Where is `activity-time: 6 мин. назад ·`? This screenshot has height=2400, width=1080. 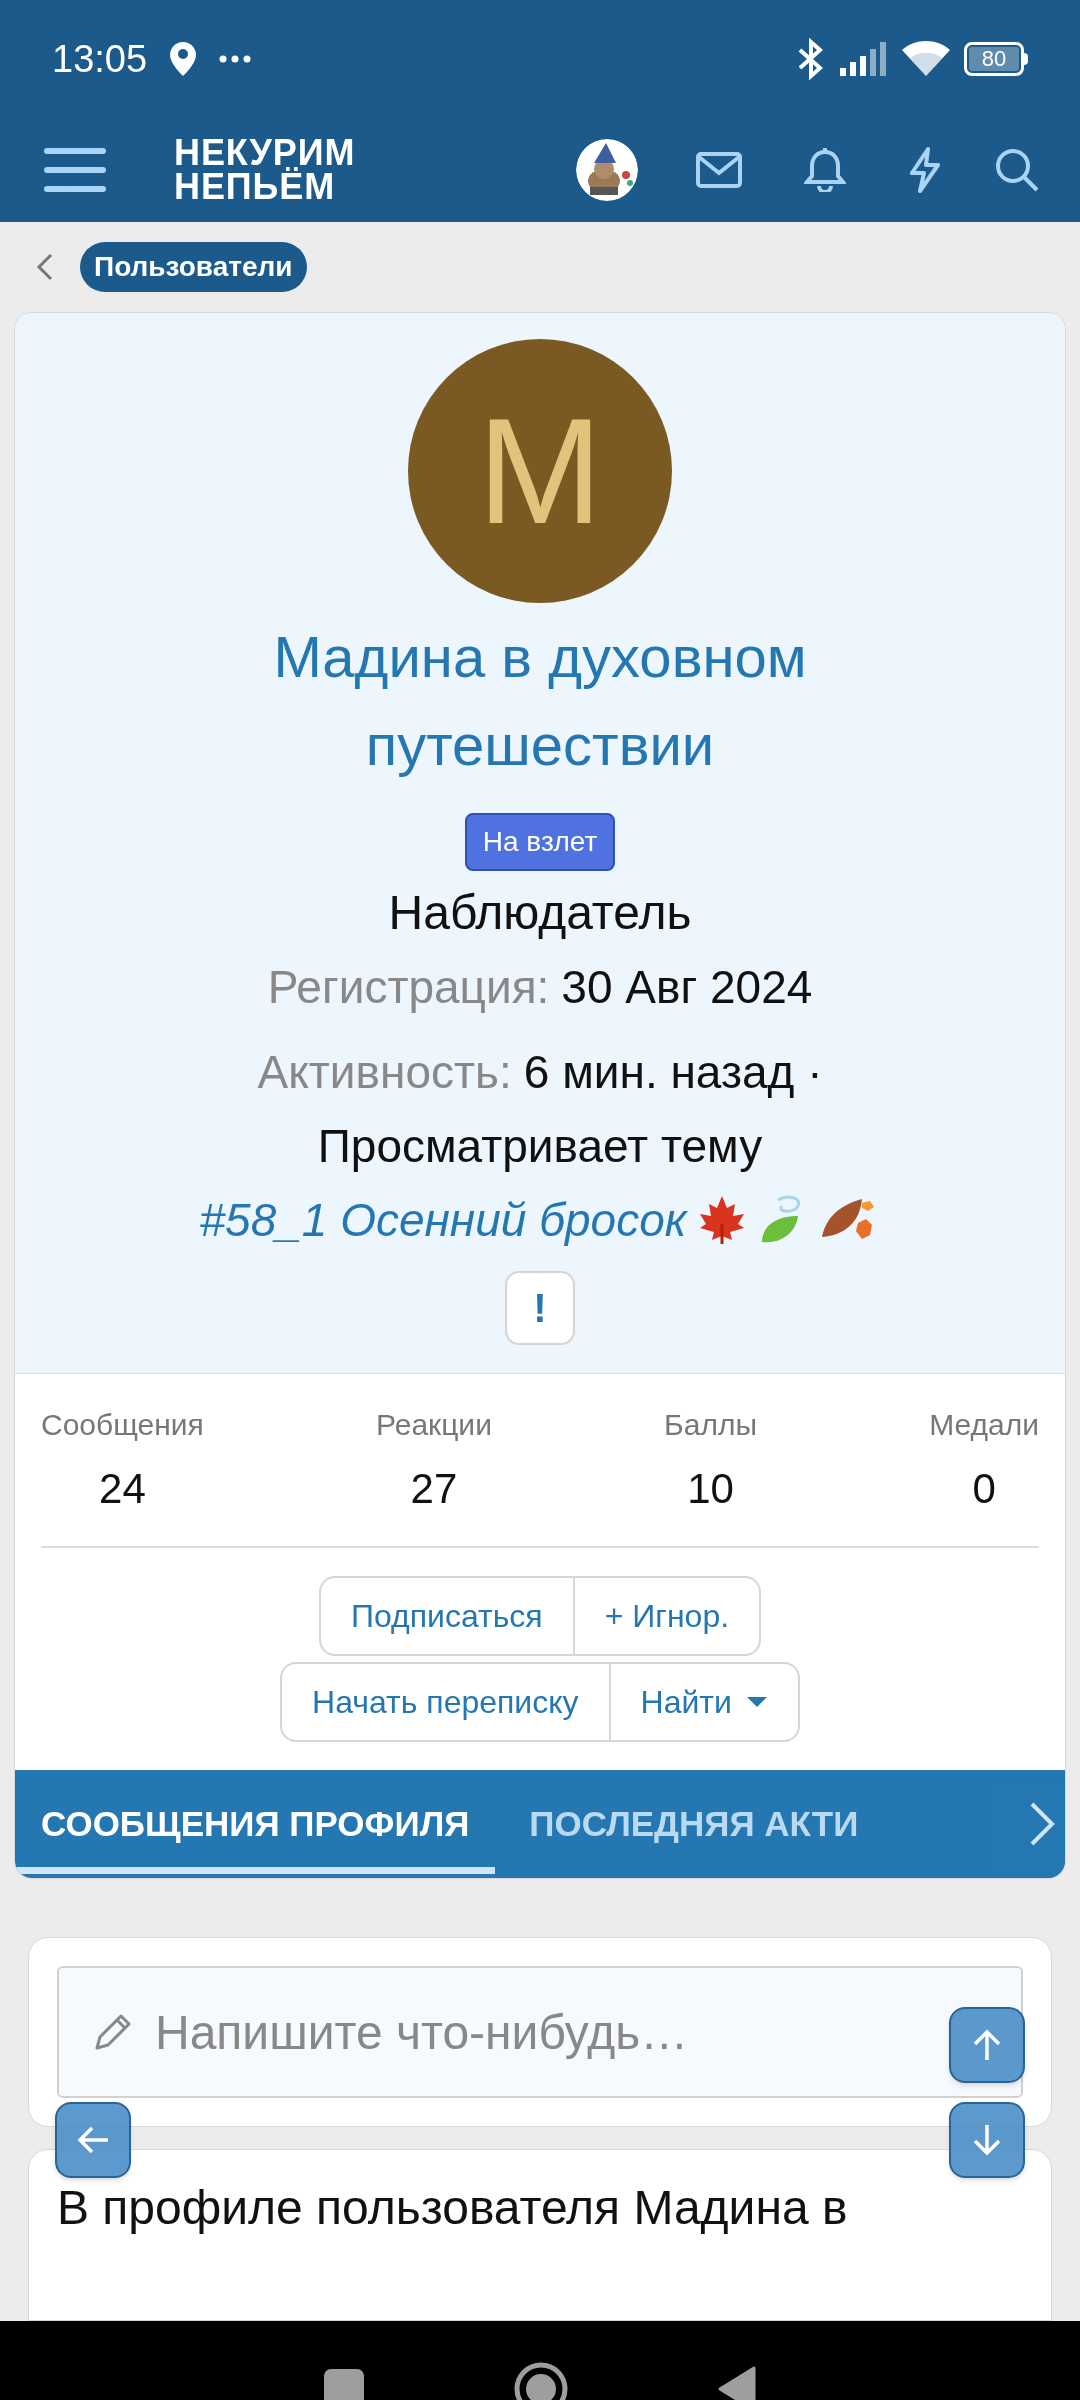
activity-time: 6 мин. назад · is located at coordinates (673, 1072).